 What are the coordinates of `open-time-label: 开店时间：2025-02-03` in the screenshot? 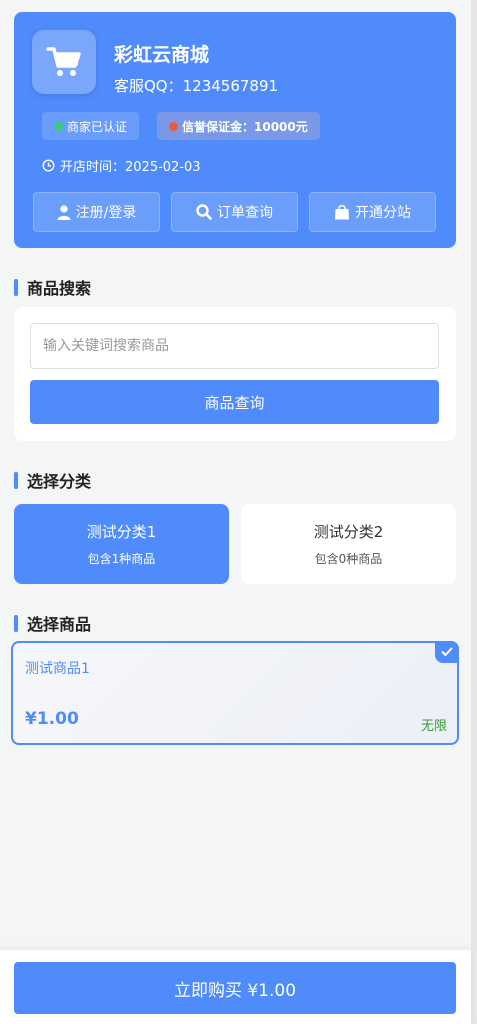 It's located at (130, 167).